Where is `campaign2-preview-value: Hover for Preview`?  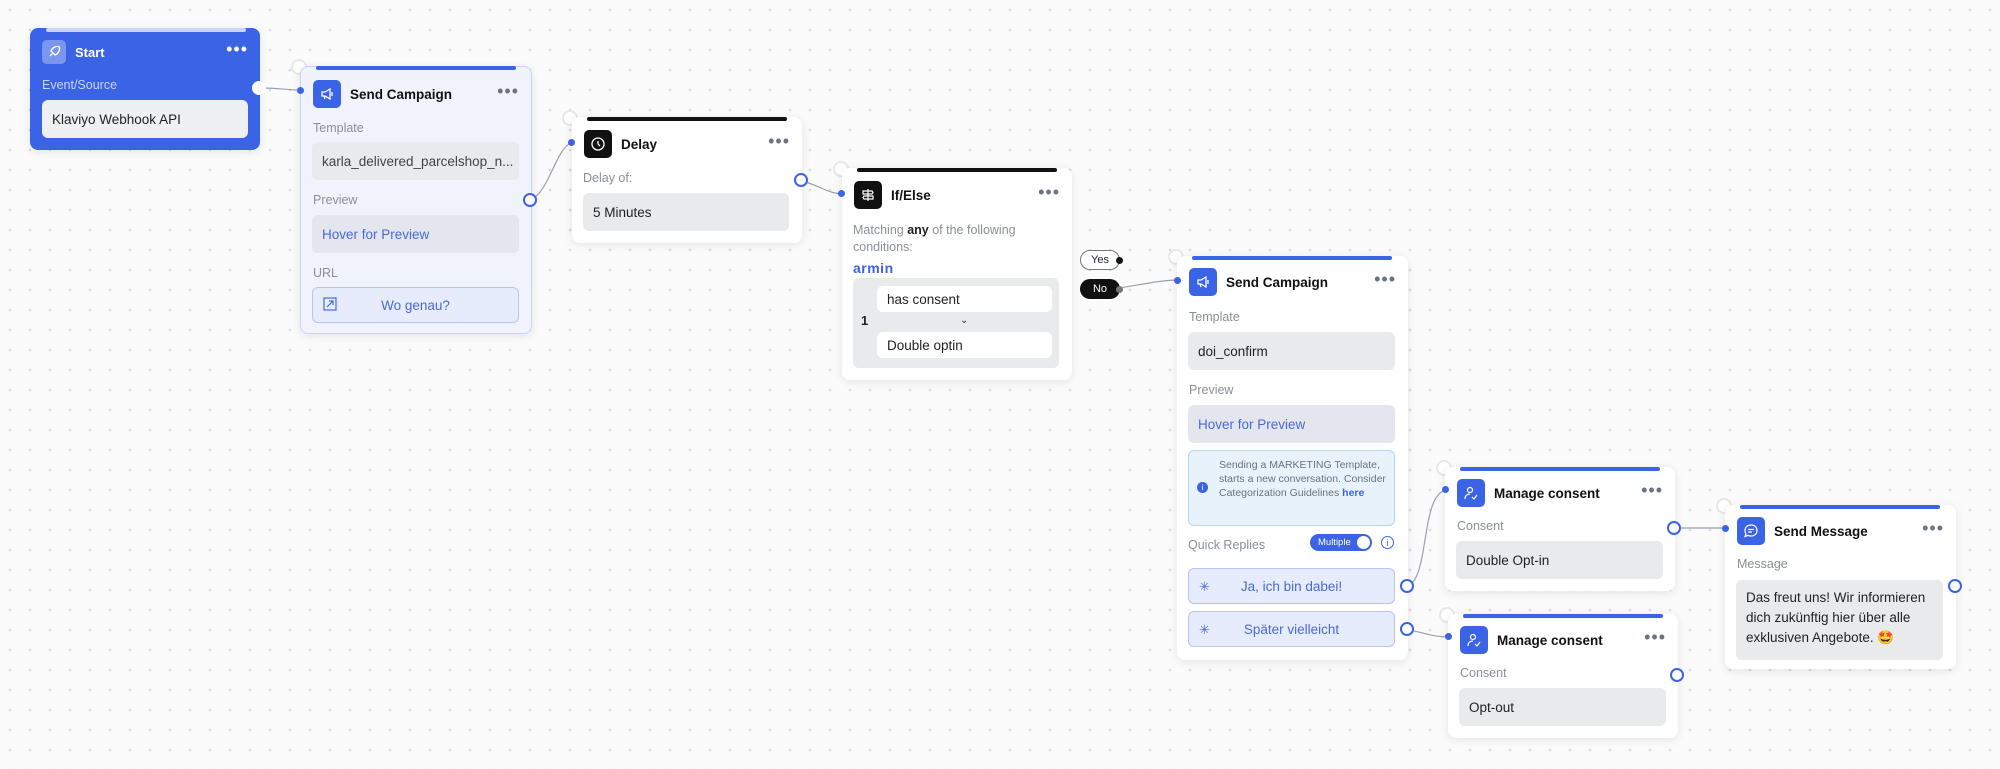 campaign2-preview-value: Hover for Preview is located at coordinates (1291, 424).